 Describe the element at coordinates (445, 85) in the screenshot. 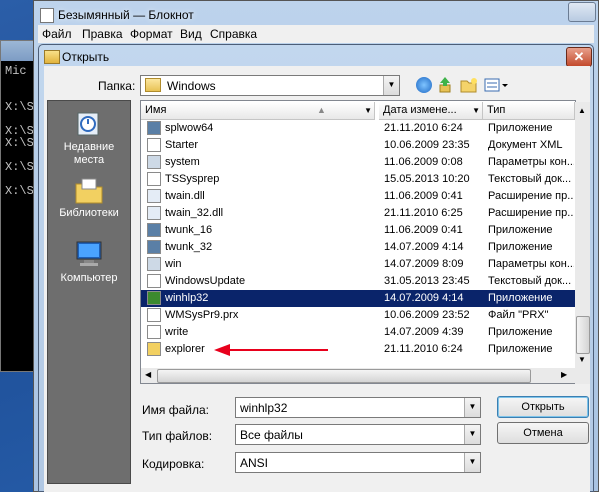

I see `up-folder-icon` at that location.